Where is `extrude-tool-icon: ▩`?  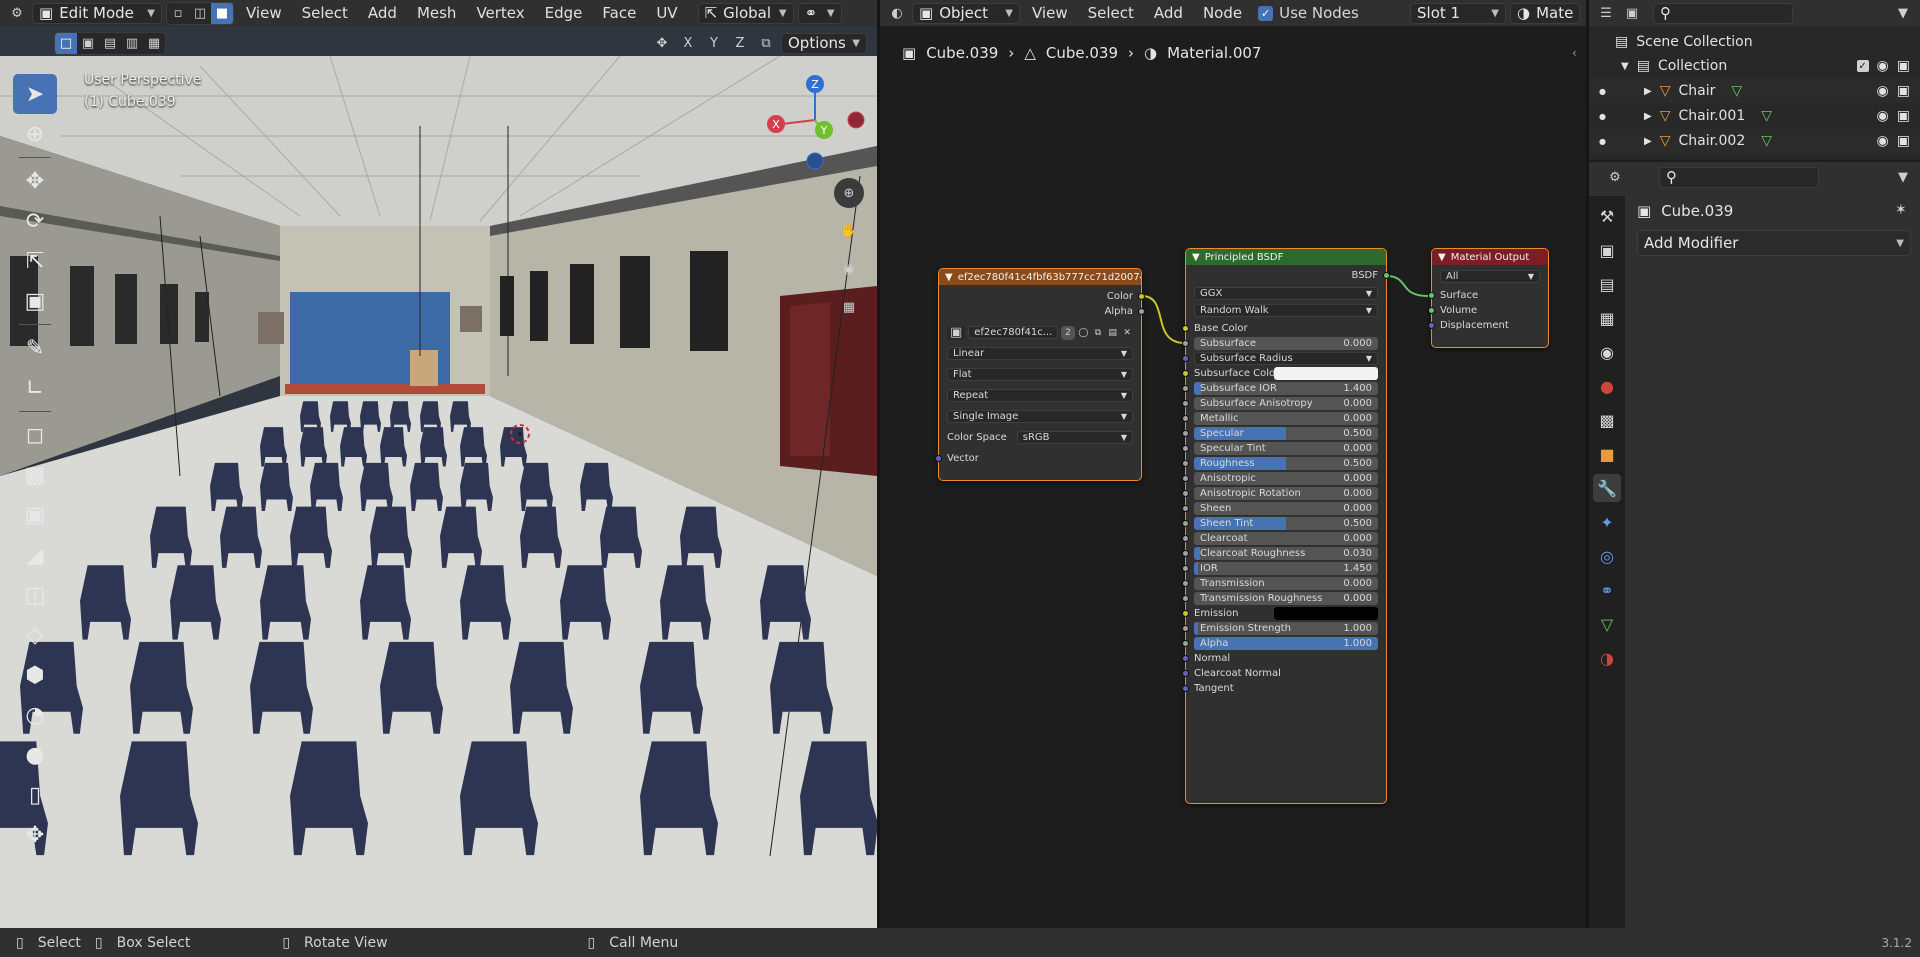 extrude-tool-icon: ▩ is located at coordinates (35, 475).